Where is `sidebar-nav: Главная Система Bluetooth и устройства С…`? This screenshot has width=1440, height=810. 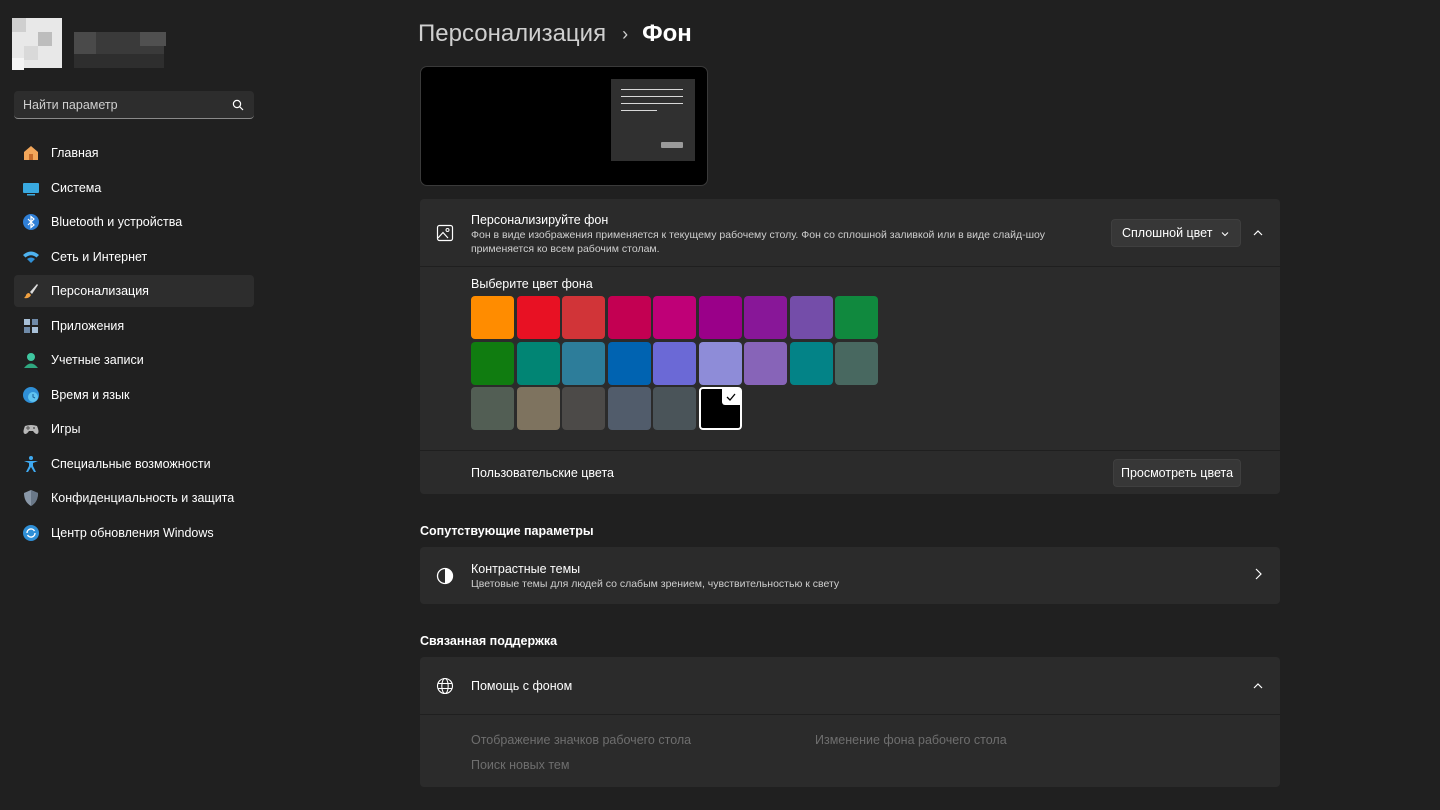 sidebar-nav: Главная Система Bluetooth и устройства С… is located at coordinates (134, 344).